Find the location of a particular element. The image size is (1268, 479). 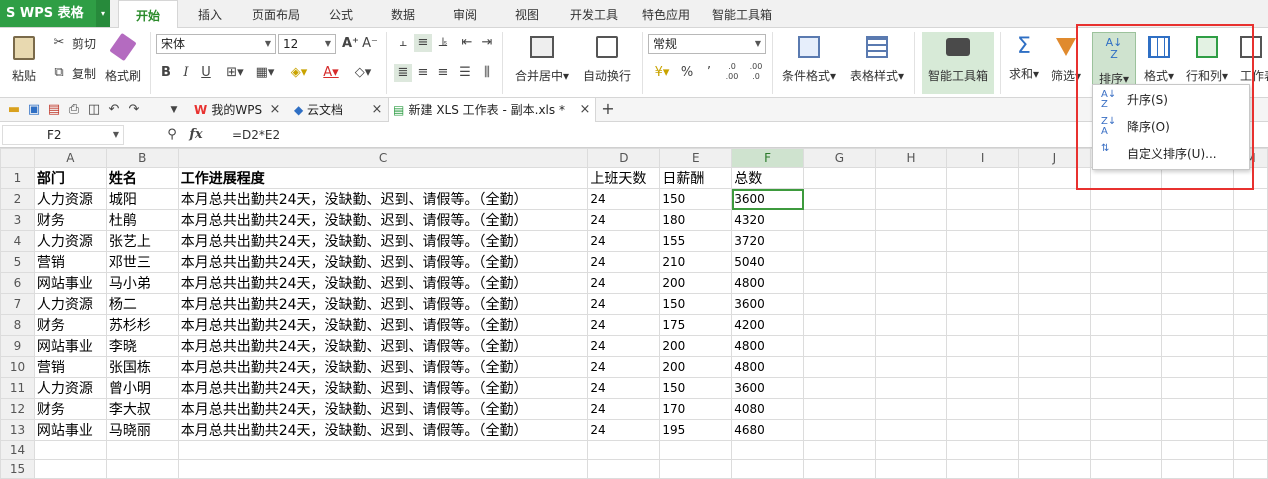

fill-color-icon: ◈▾ is located at coordinates (299, 73).